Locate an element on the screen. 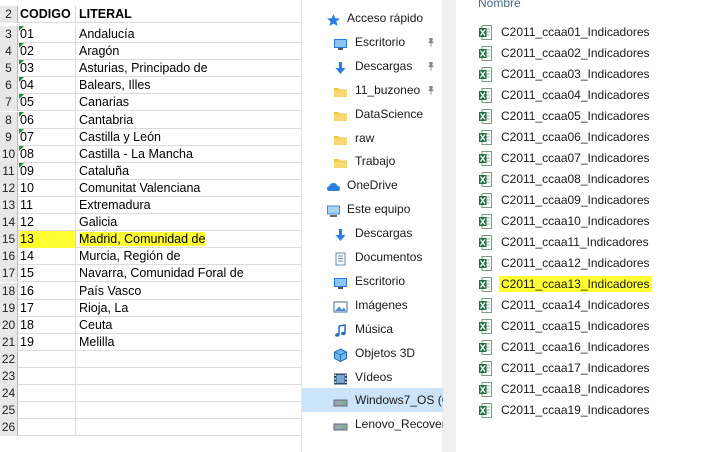  cell-literal: Murcia, Región de is located at coordinates (189, 256).